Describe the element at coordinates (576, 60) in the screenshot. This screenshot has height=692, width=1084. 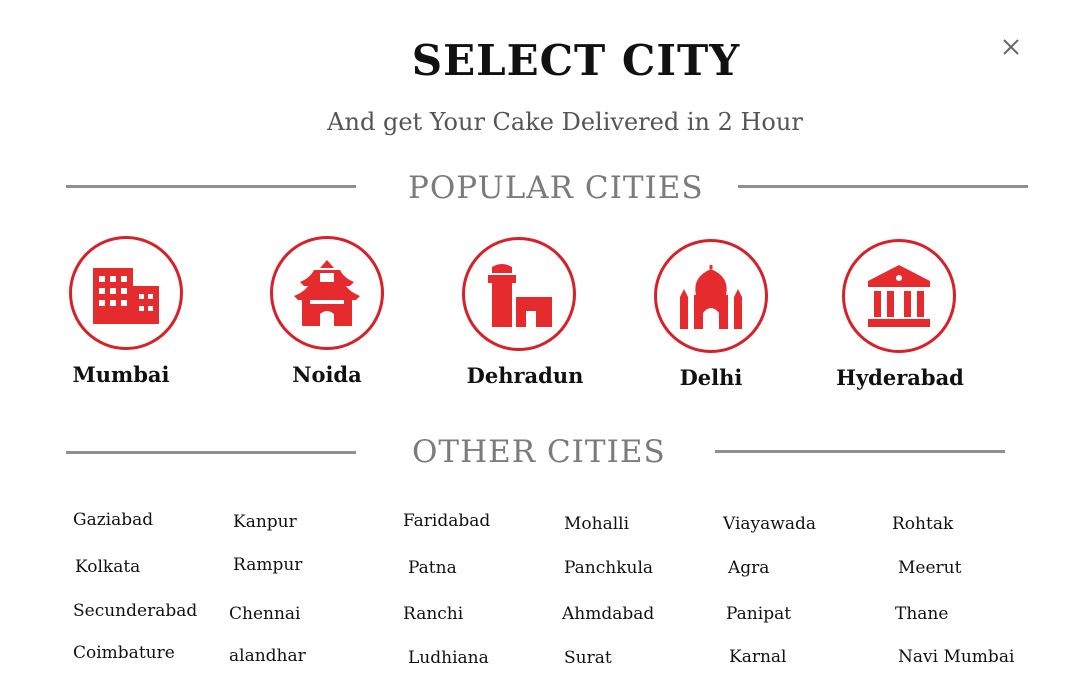
I see `page-title: SELECT CITY` at that location.